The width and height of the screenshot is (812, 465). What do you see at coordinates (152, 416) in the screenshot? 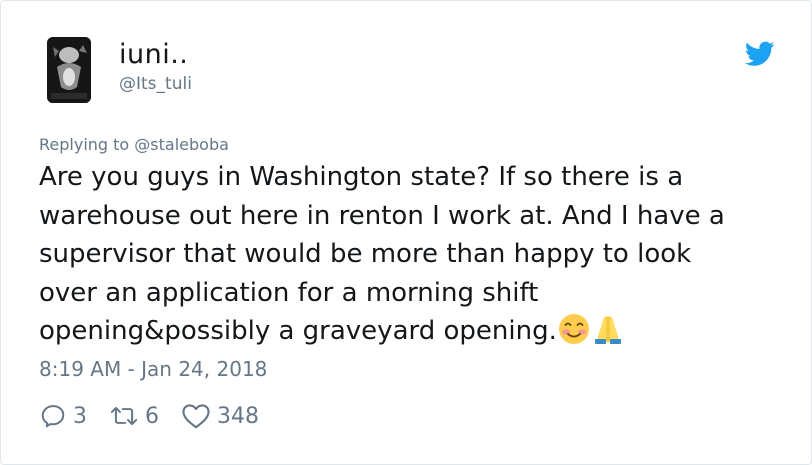
I see `retweet-count: 6` at bounding box center [152, 416].